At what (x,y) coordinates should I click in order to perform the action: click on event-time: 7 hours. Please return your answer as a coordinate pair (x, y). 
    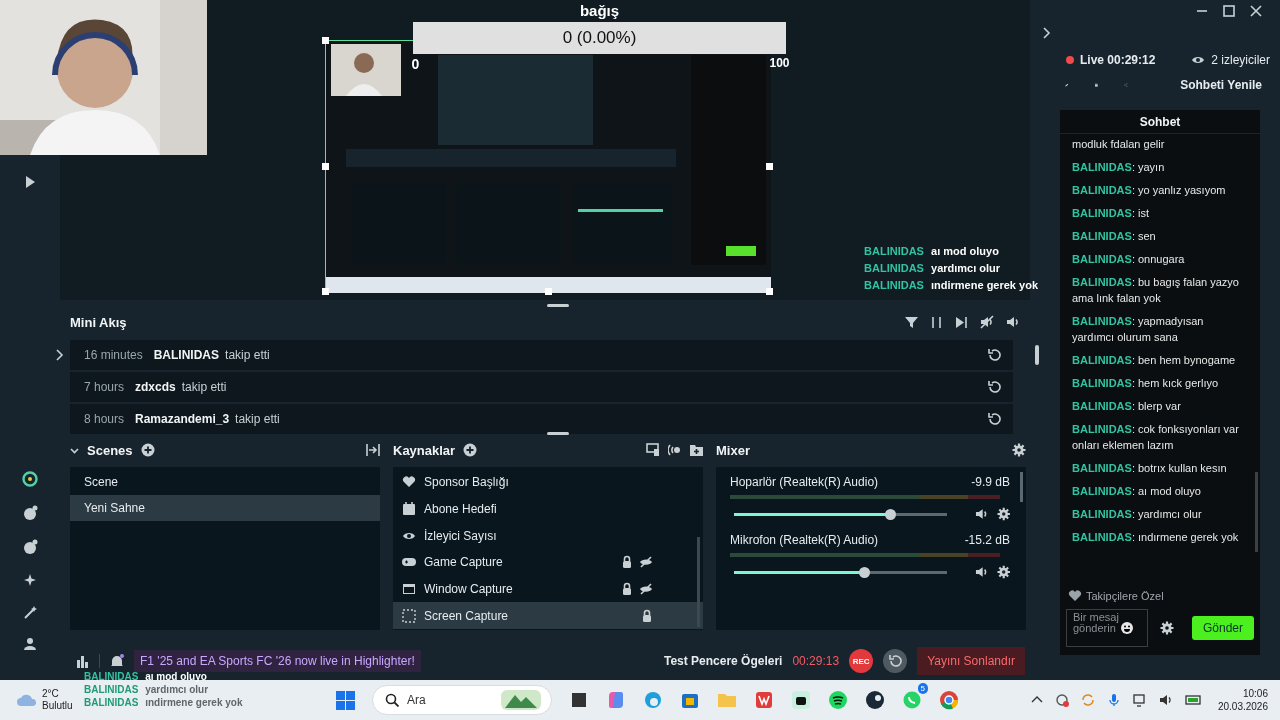
    Looking at the image, I should click on (104, 387).